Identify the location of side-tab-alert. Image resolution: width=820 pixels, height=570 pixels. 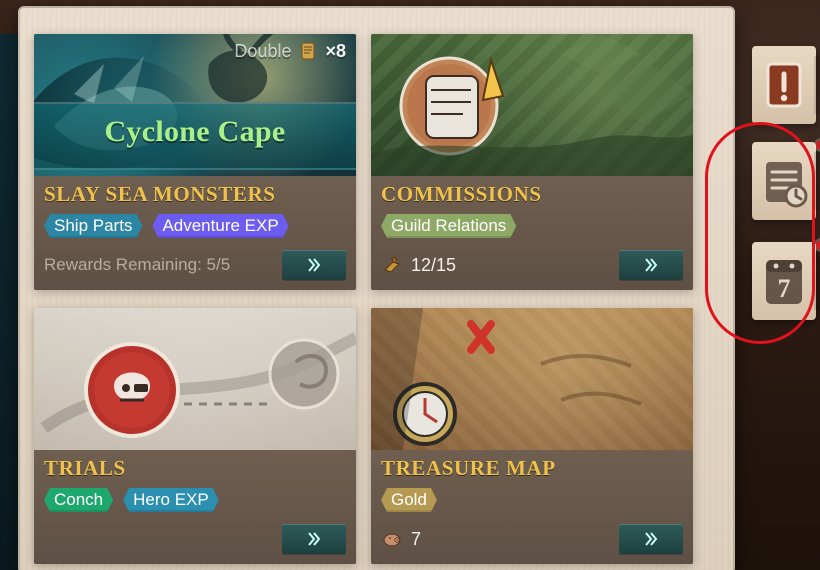
(786, 85).